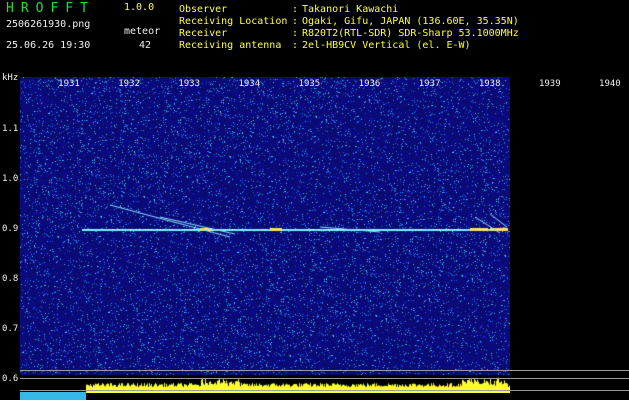 This screenshot has height=400, width=629. What do you see at coordinates (53, 396) in the screenshot?
I see `noise-floor-bar` at bounding box center [53, 396].